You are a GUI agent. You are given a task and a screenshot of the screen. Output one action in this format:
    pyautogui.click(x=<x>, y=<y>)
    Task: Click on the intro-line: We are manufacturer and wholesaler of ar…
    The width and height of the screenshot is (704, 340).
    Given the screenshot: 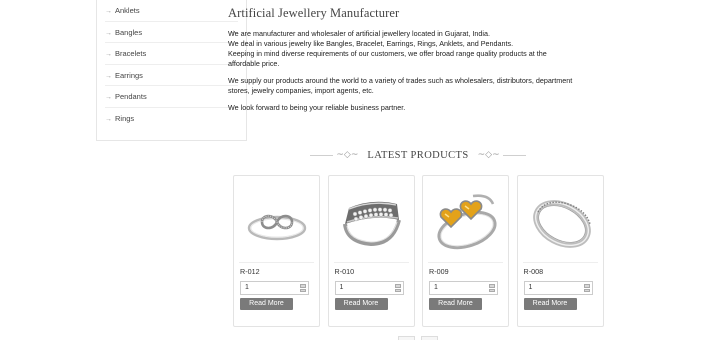 What is the action you would take?
    pyautogui.click(x=359, y=33)
    